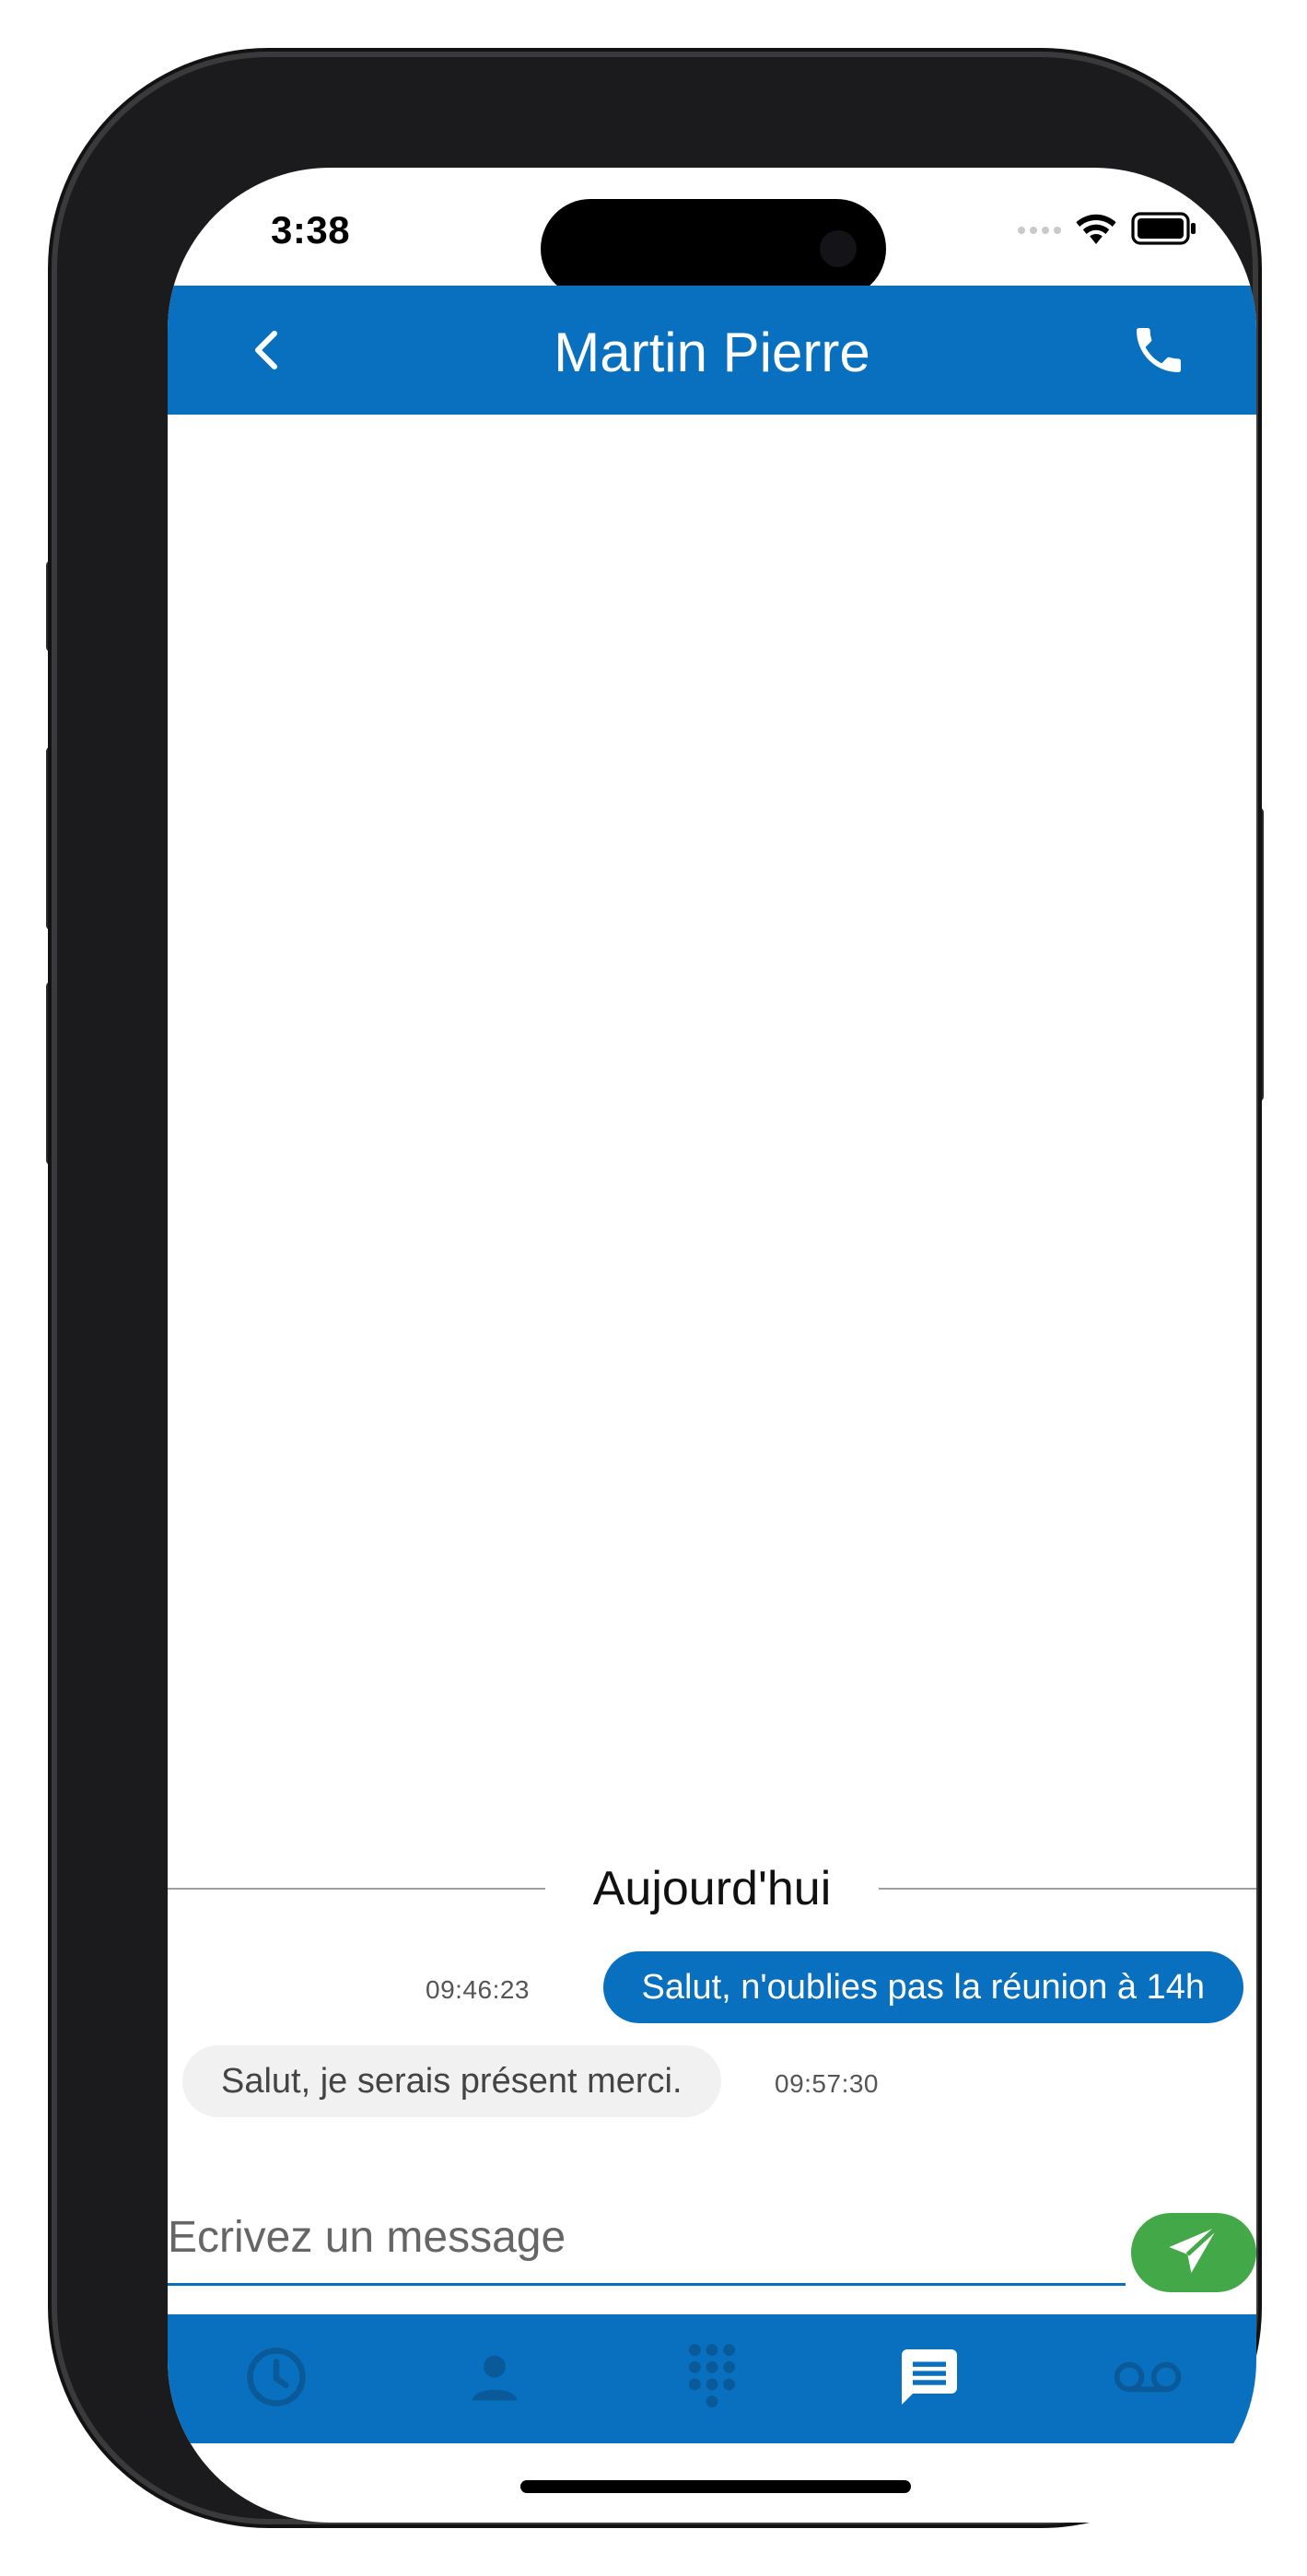 This screenshot has width=1307, height=2576. What do you see at coordinates (827, 2083) in the screenshot?
I see `message-timestamp: 09:57:30` at bounding box center [827, 2083].